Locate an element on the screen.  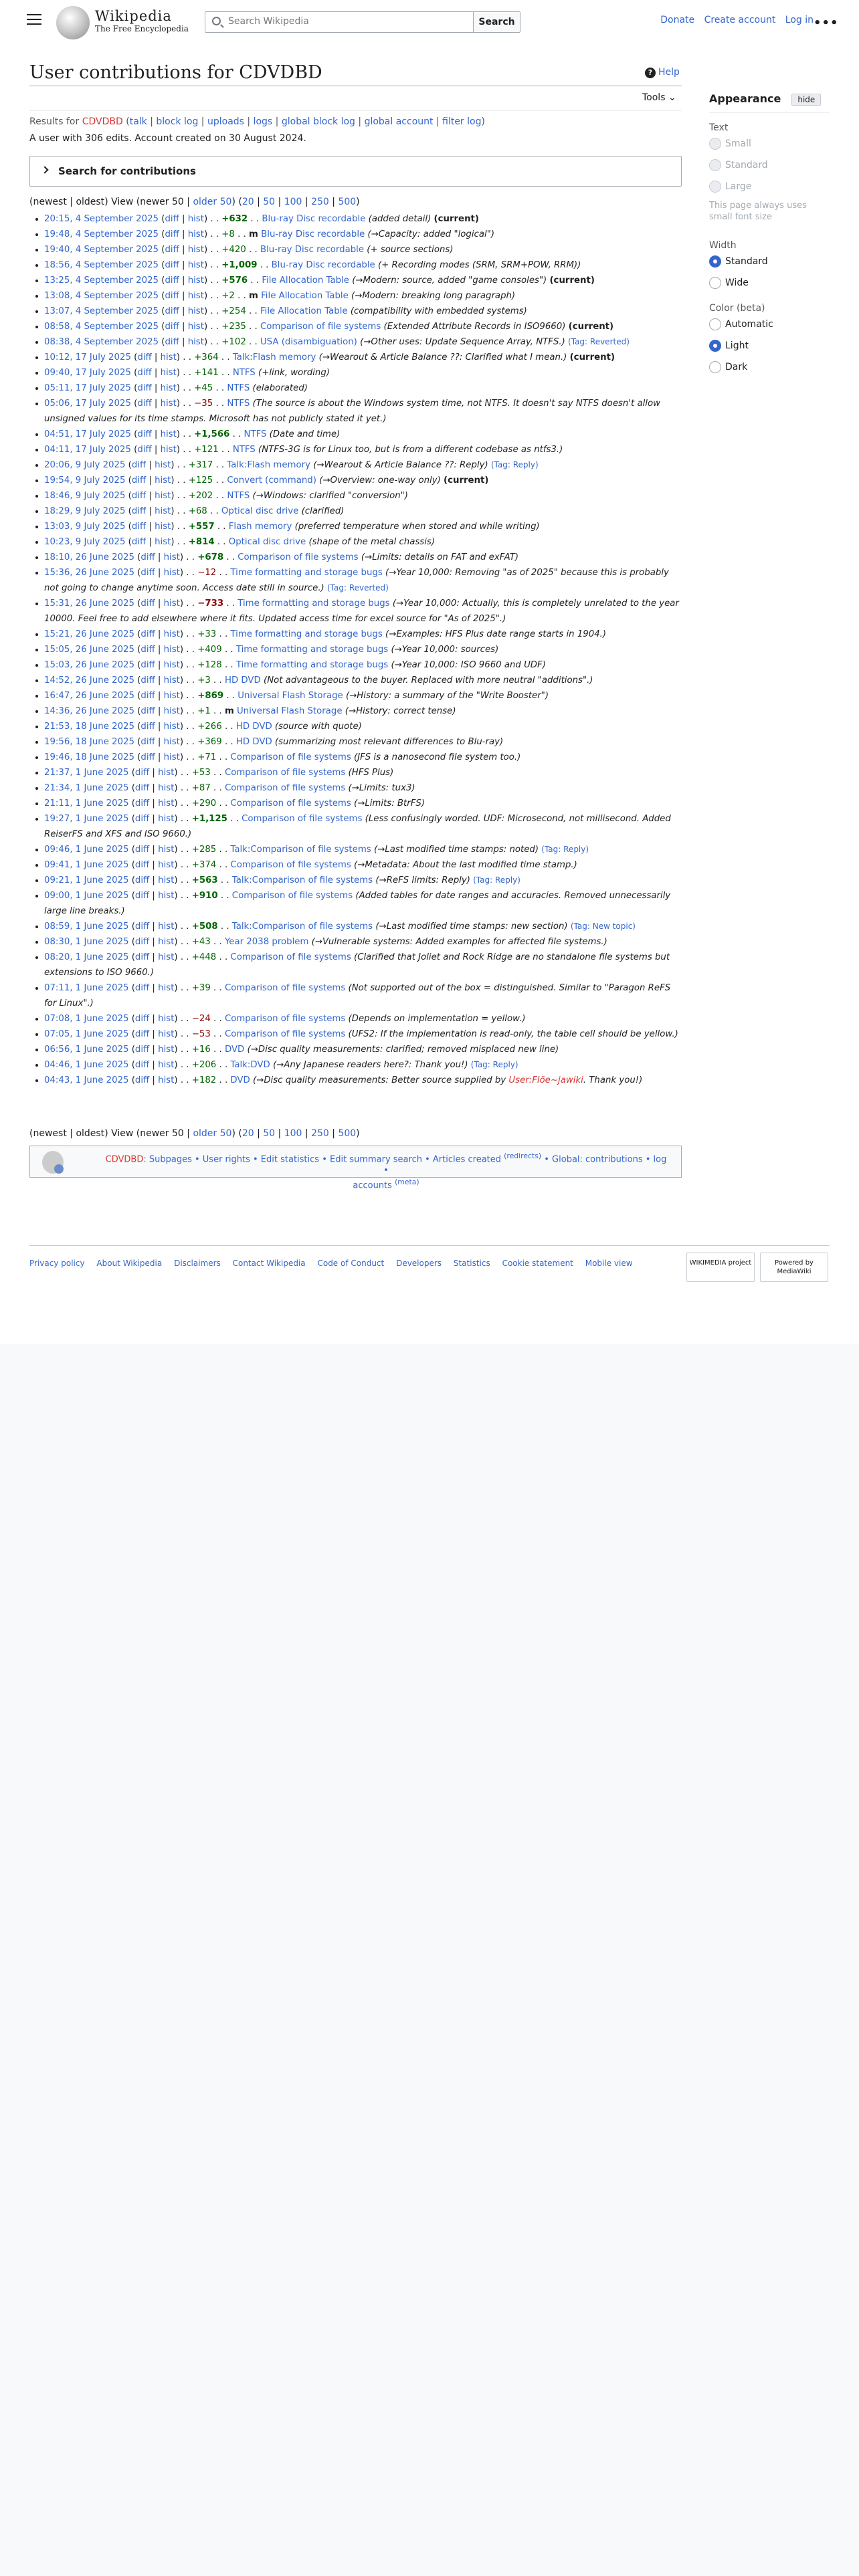
tag-link: (Tag: Reply) is located at coordinates (494, 1064).